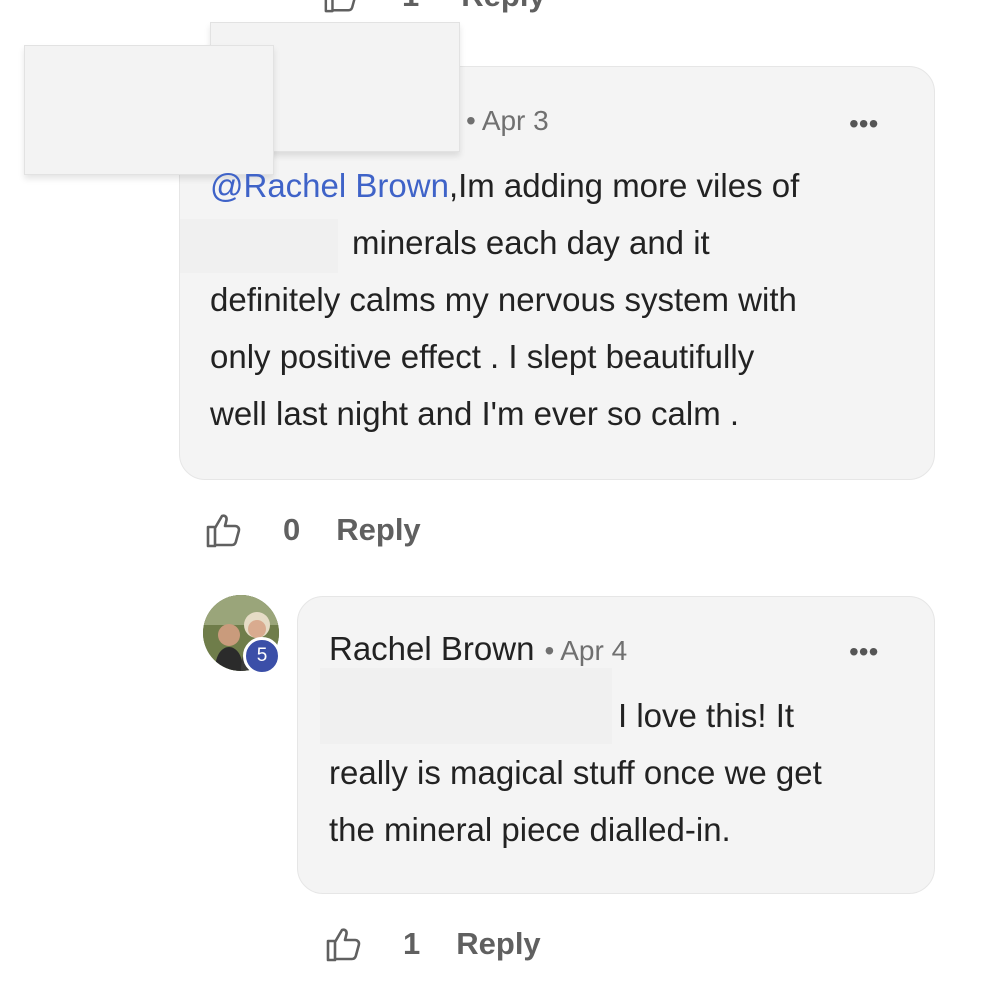 Image resolution: width=1000 pixels, height=1000 pixels. What do you see at coordinates (262, 656) in the screenshot?
I see `level-badge: 5` at bounding box center [262, 656].